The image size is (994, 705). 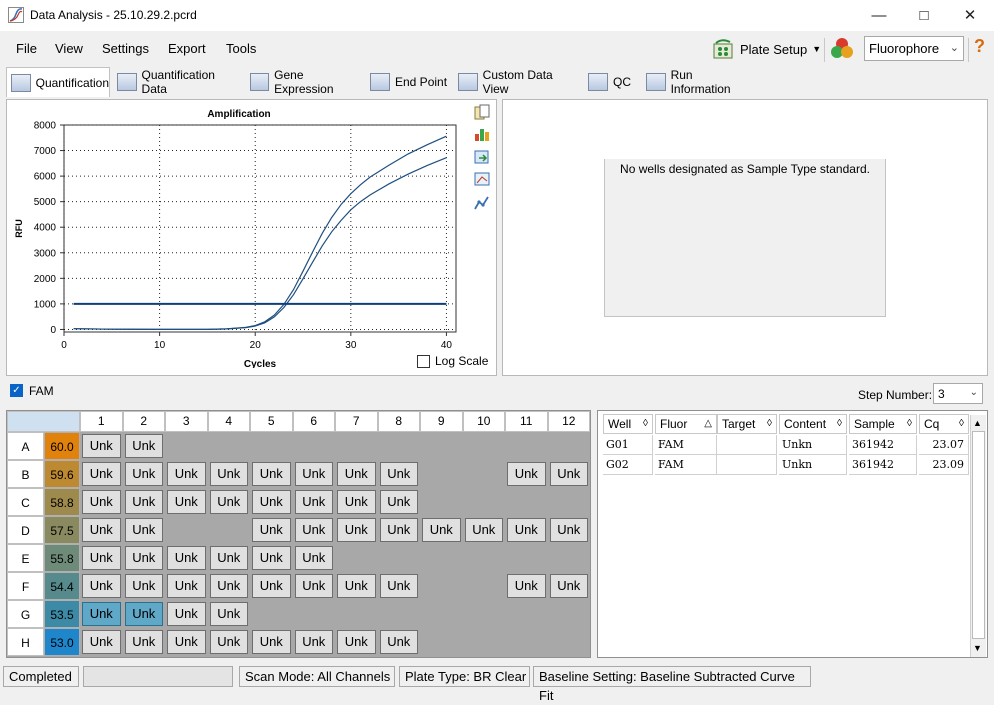 I want to click on well-H8: Unk, so click(x=398, y=642).